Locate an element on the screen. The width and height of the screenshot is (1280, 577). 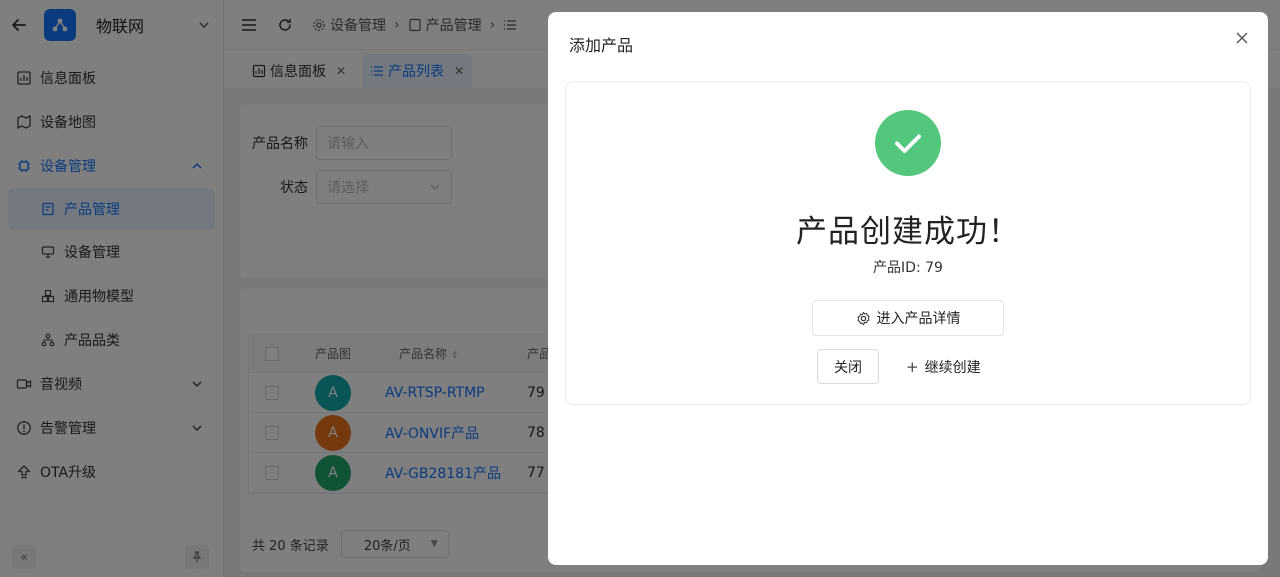
success-check-icon is located at coordinates (908, 143).